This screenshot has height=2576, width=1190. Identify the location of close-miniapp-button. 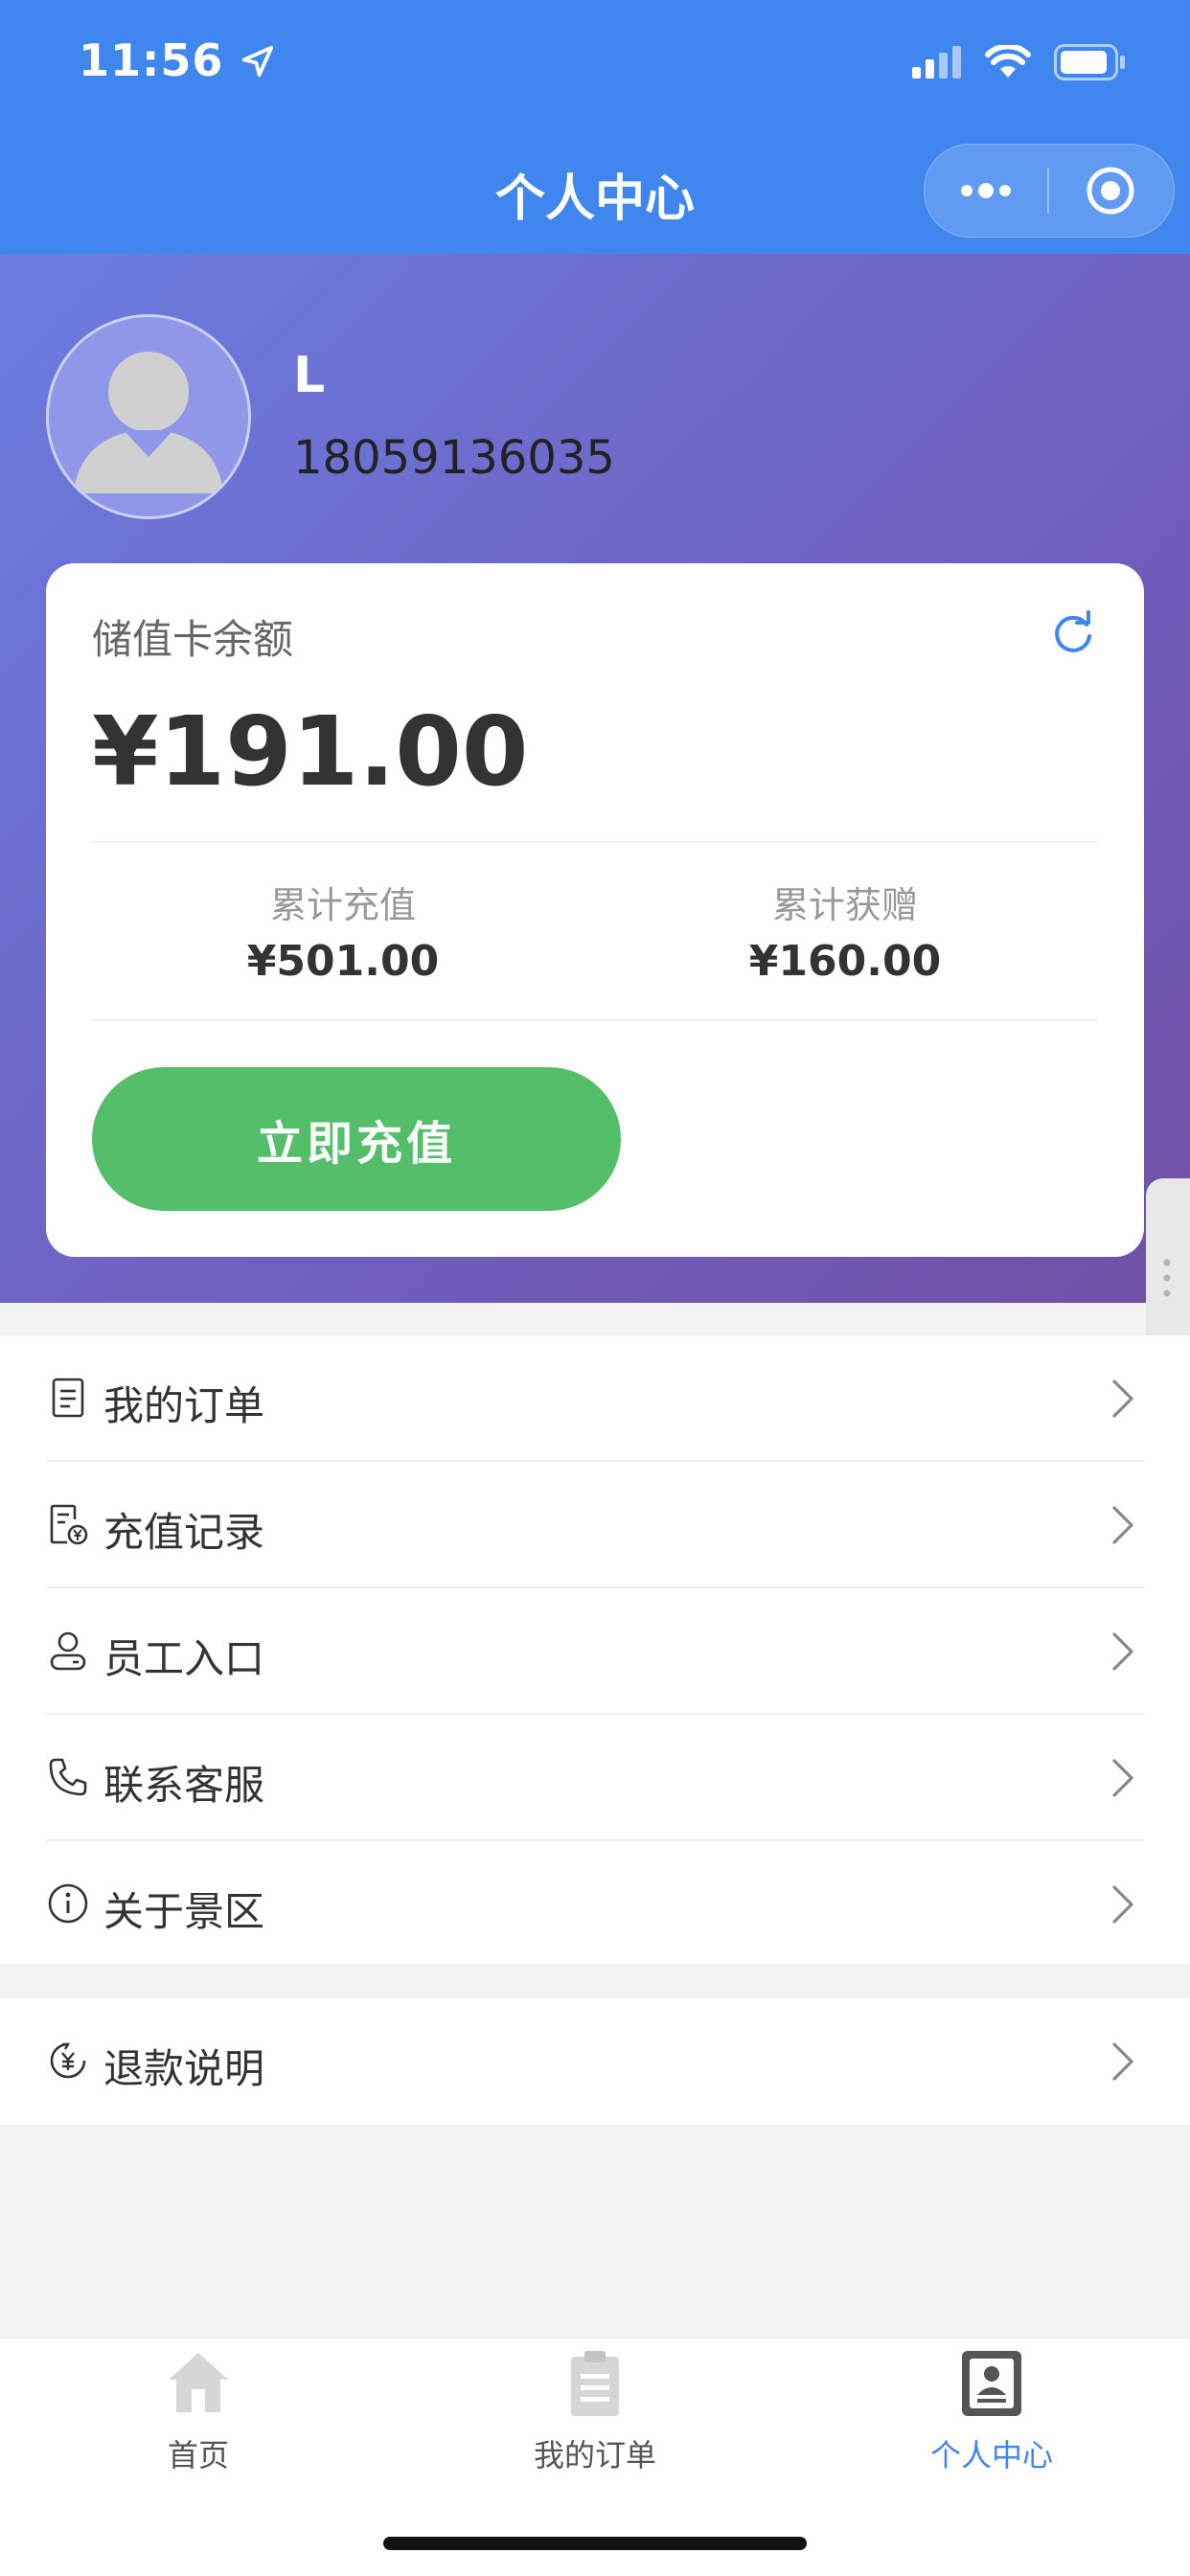
(1110, 191).